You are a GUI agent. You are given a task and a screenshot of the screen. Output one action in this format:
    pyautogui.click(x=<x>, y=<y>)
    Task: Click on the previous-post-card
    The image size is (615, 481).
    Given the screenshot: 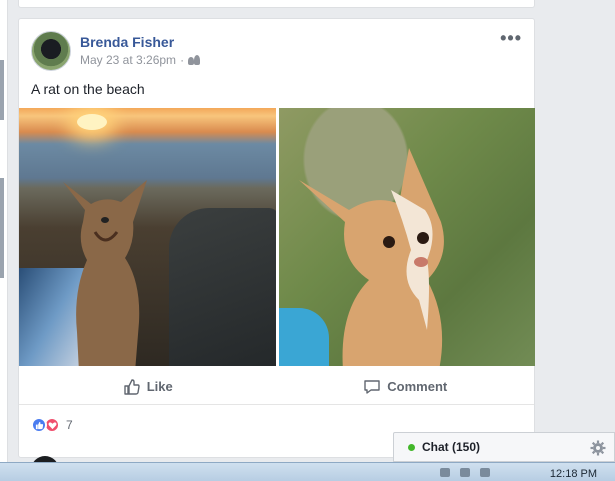 What is the action you would take?
    pyautogui.click(x=276, y=4)
    